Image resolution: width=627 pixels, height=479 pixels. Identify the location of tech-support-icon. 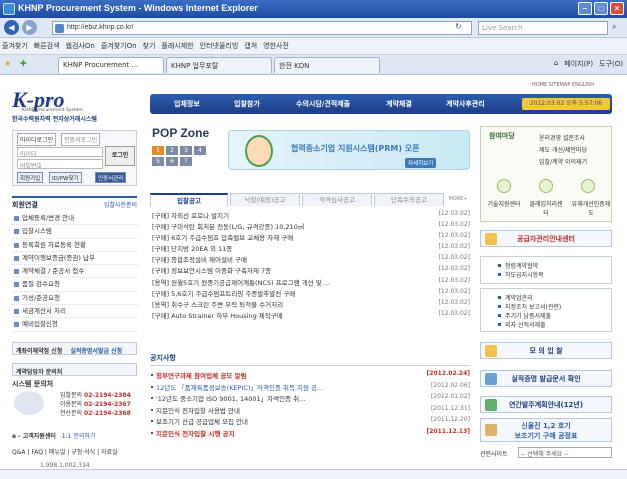
(504, 186).